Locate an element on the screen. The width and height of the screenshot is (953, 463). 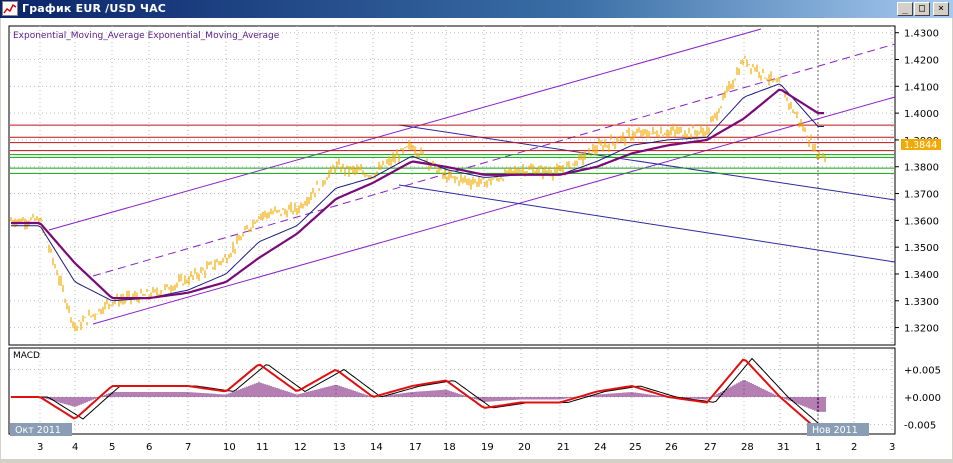
date-tick-label: 13 is located at coordinates (339, 447).